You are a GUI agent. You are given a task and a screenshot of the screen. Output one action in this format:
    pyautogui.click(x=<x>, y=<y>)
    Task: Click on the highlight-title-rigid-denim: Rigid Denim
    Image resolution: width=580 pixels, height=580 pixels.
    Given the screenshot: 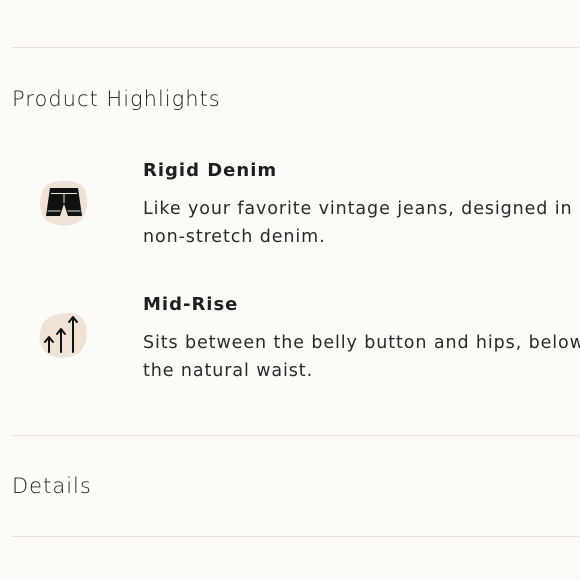 What is the action you would take?
    pyautogui.click(x=210, y=170)
    